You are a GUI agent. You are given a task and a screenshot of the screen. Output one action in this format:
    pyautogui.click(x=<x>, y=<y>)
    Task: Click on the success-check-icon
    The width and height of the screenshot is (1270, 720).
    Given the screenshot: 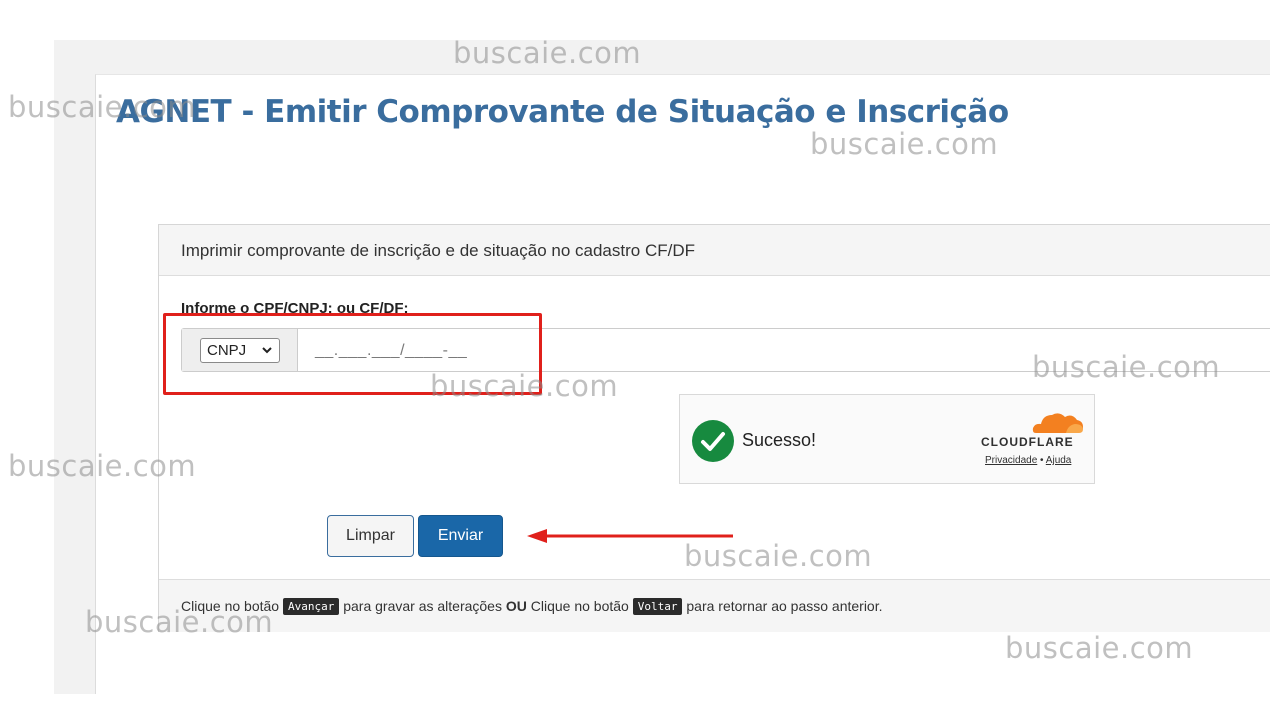 What is the action you would take?
    pyautogui.click(x=713, y=441)
    